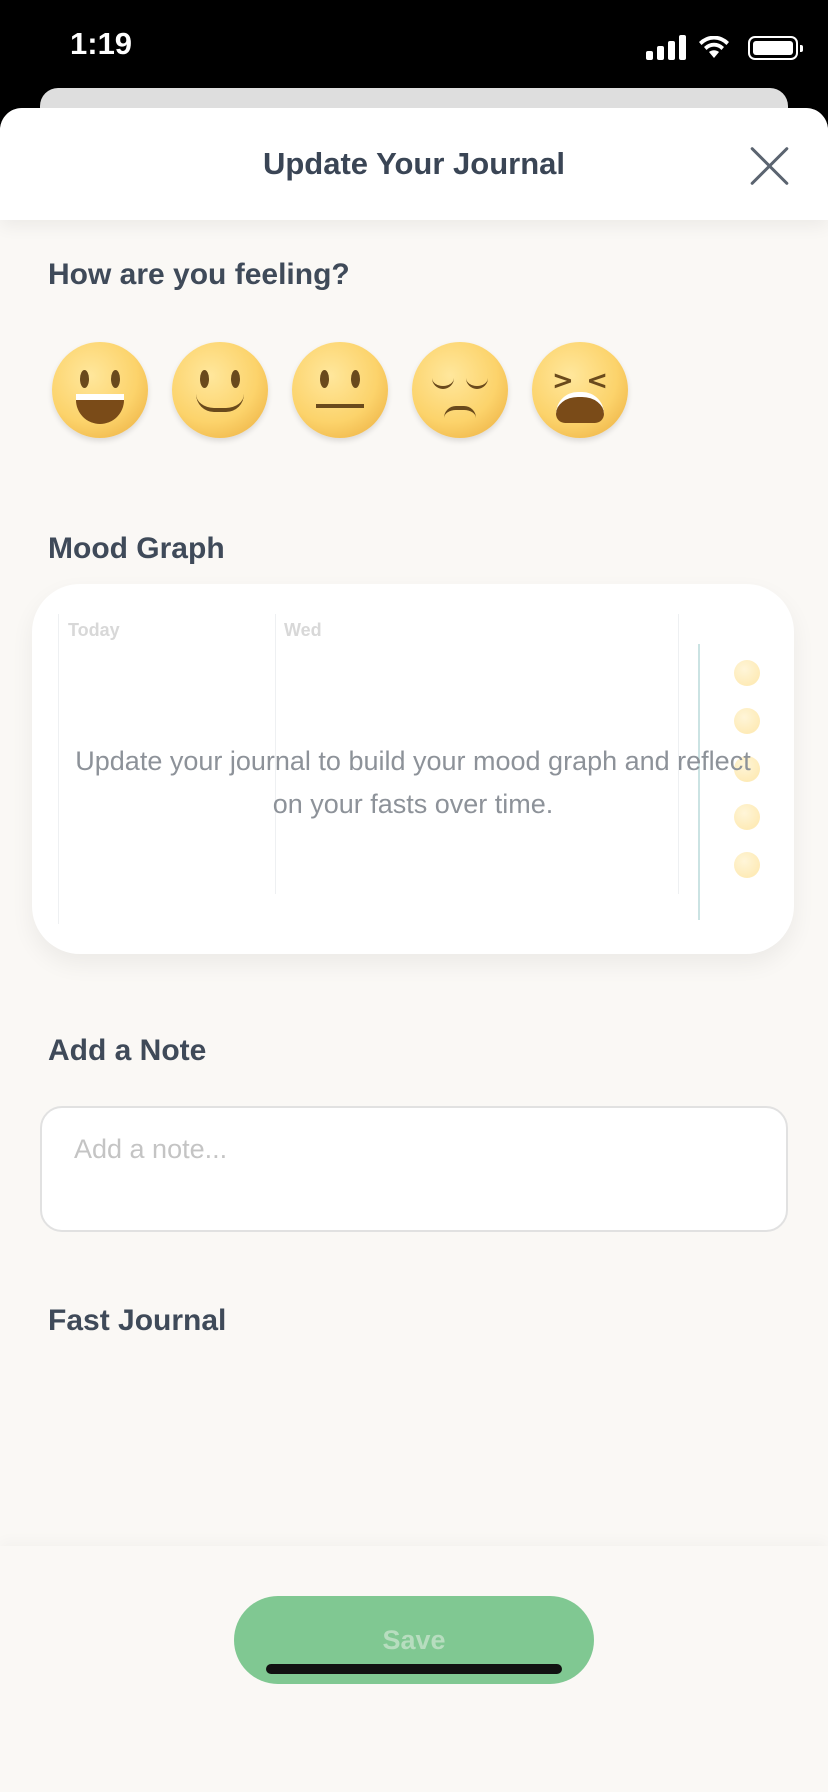 The width and height of the screenshot is (828, 1792). I want to click on graph-day-label: Today, so click(94, 630).